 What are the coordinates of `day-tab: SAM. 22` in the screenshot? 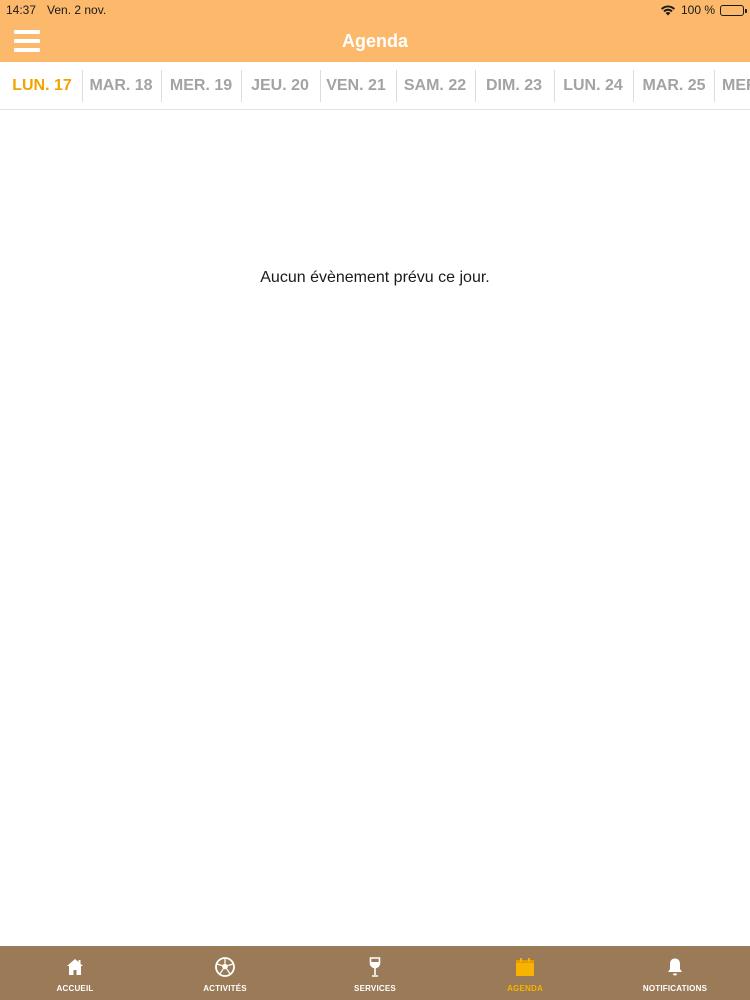 It's located at (435, 86).